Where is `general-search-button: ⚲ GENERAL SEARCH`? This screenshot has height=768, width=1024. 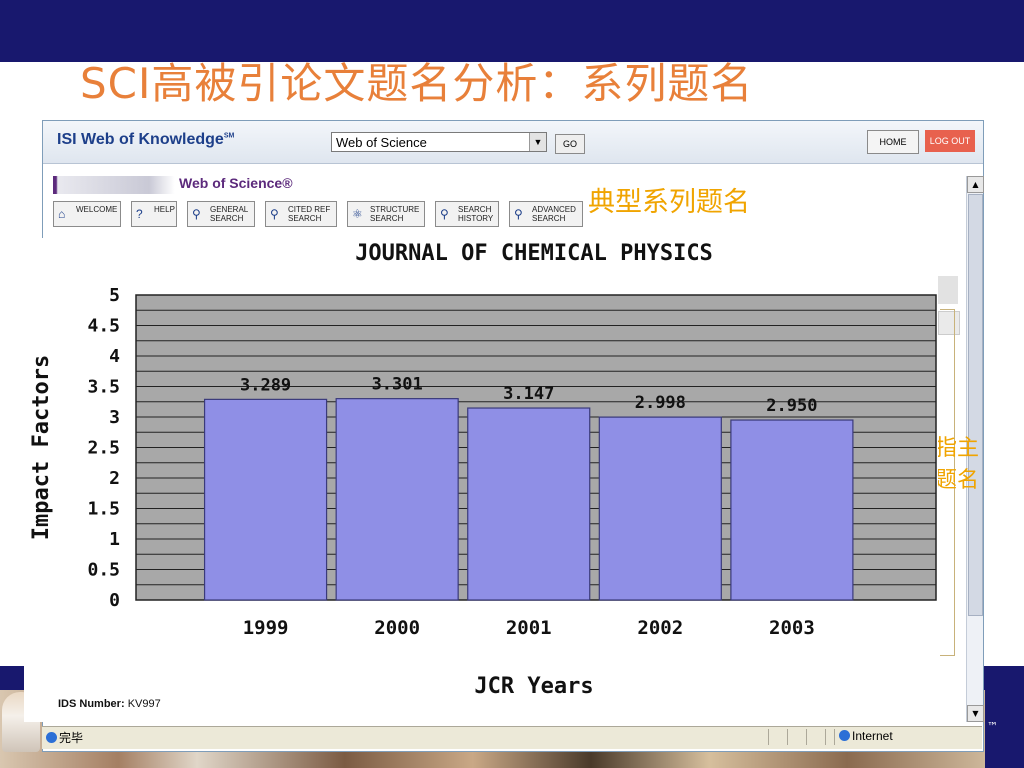 general-search-button: ⚲ GENERAL SEARCH is located at coordinates (221, 214).